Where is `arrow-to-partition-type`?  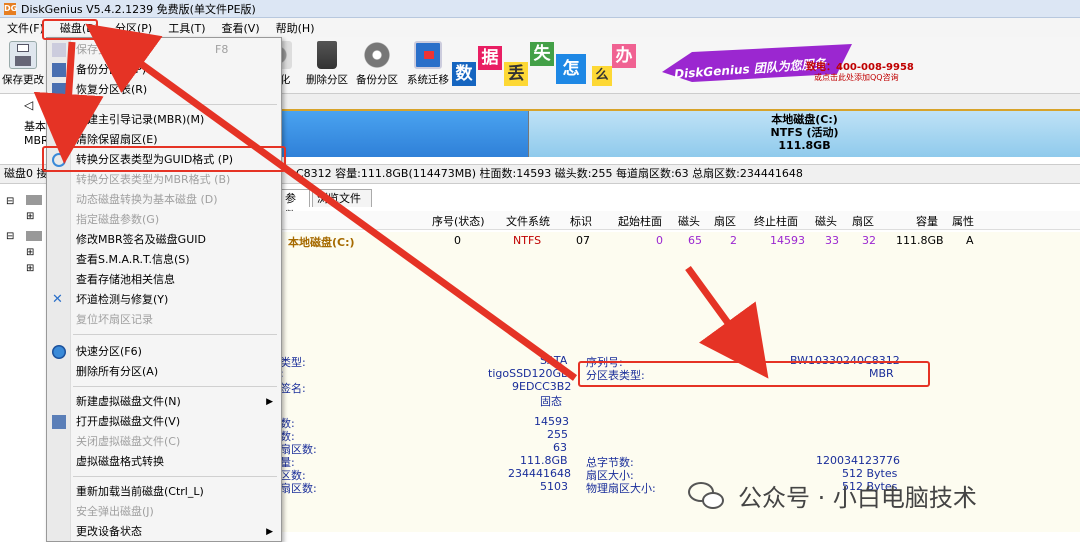 arrow-to-partition-type is located at coordinates (727, 322).